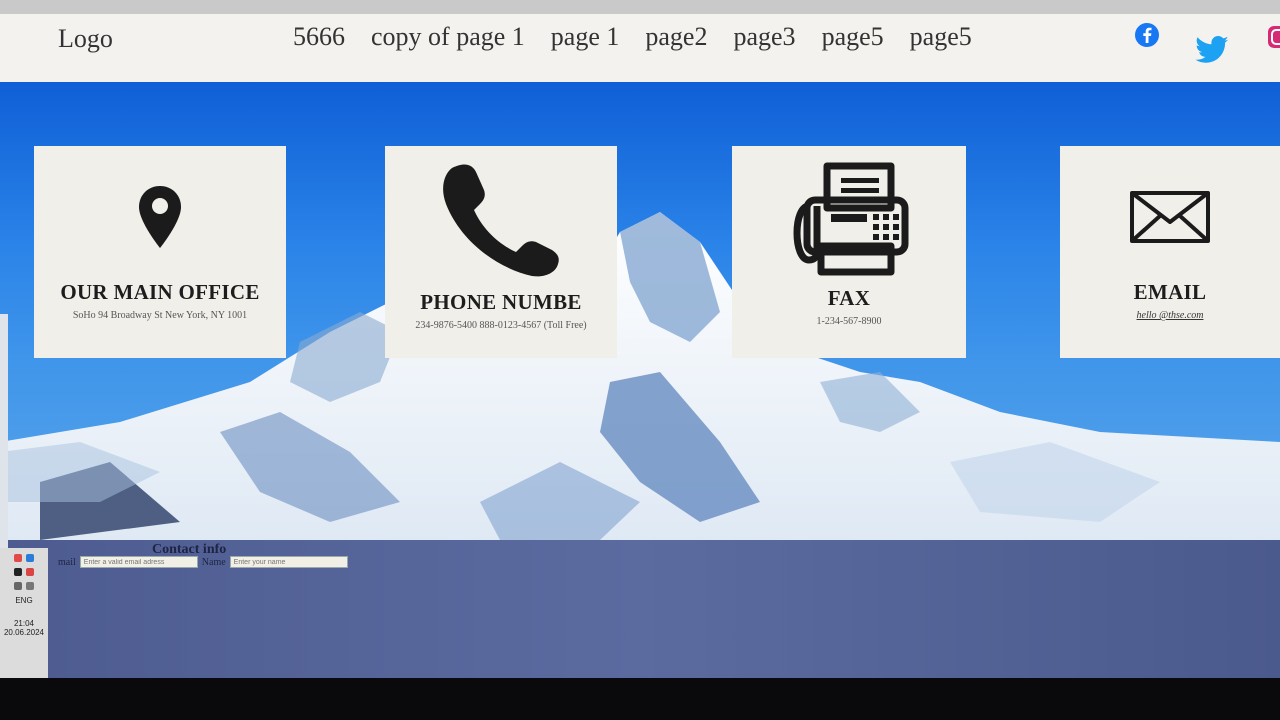 Image resolution: width=1280 pixels, height=720 pixels. I want to click on nav-link-5666: 5666, so click(319, 37).